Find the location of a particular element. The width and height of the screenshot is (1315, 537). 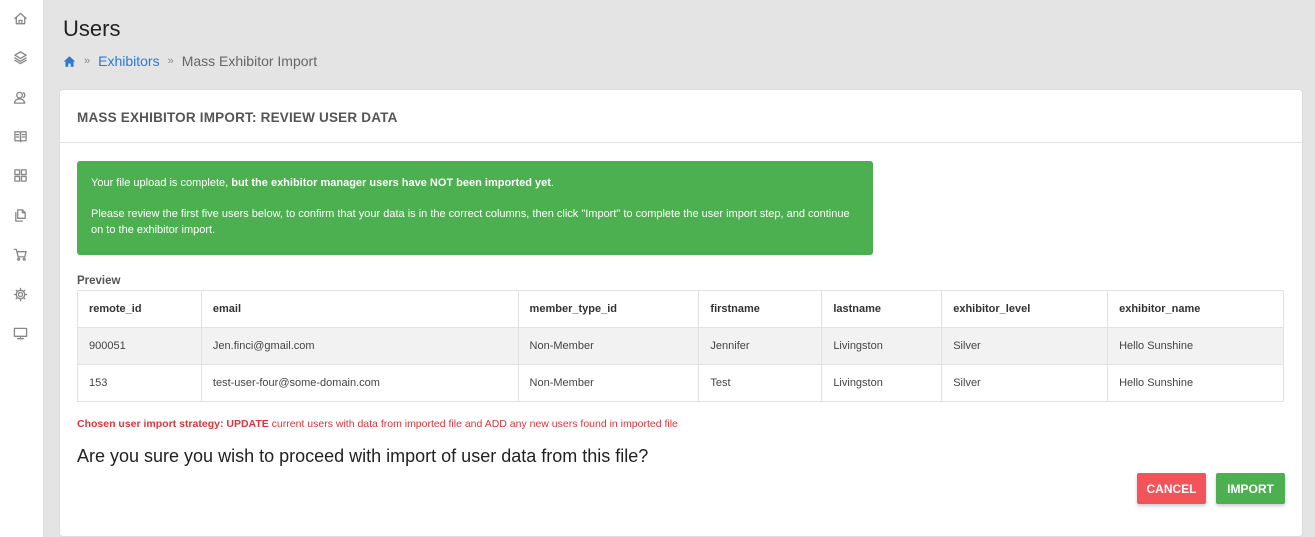

users-icon is located at coordinates (20, 97).